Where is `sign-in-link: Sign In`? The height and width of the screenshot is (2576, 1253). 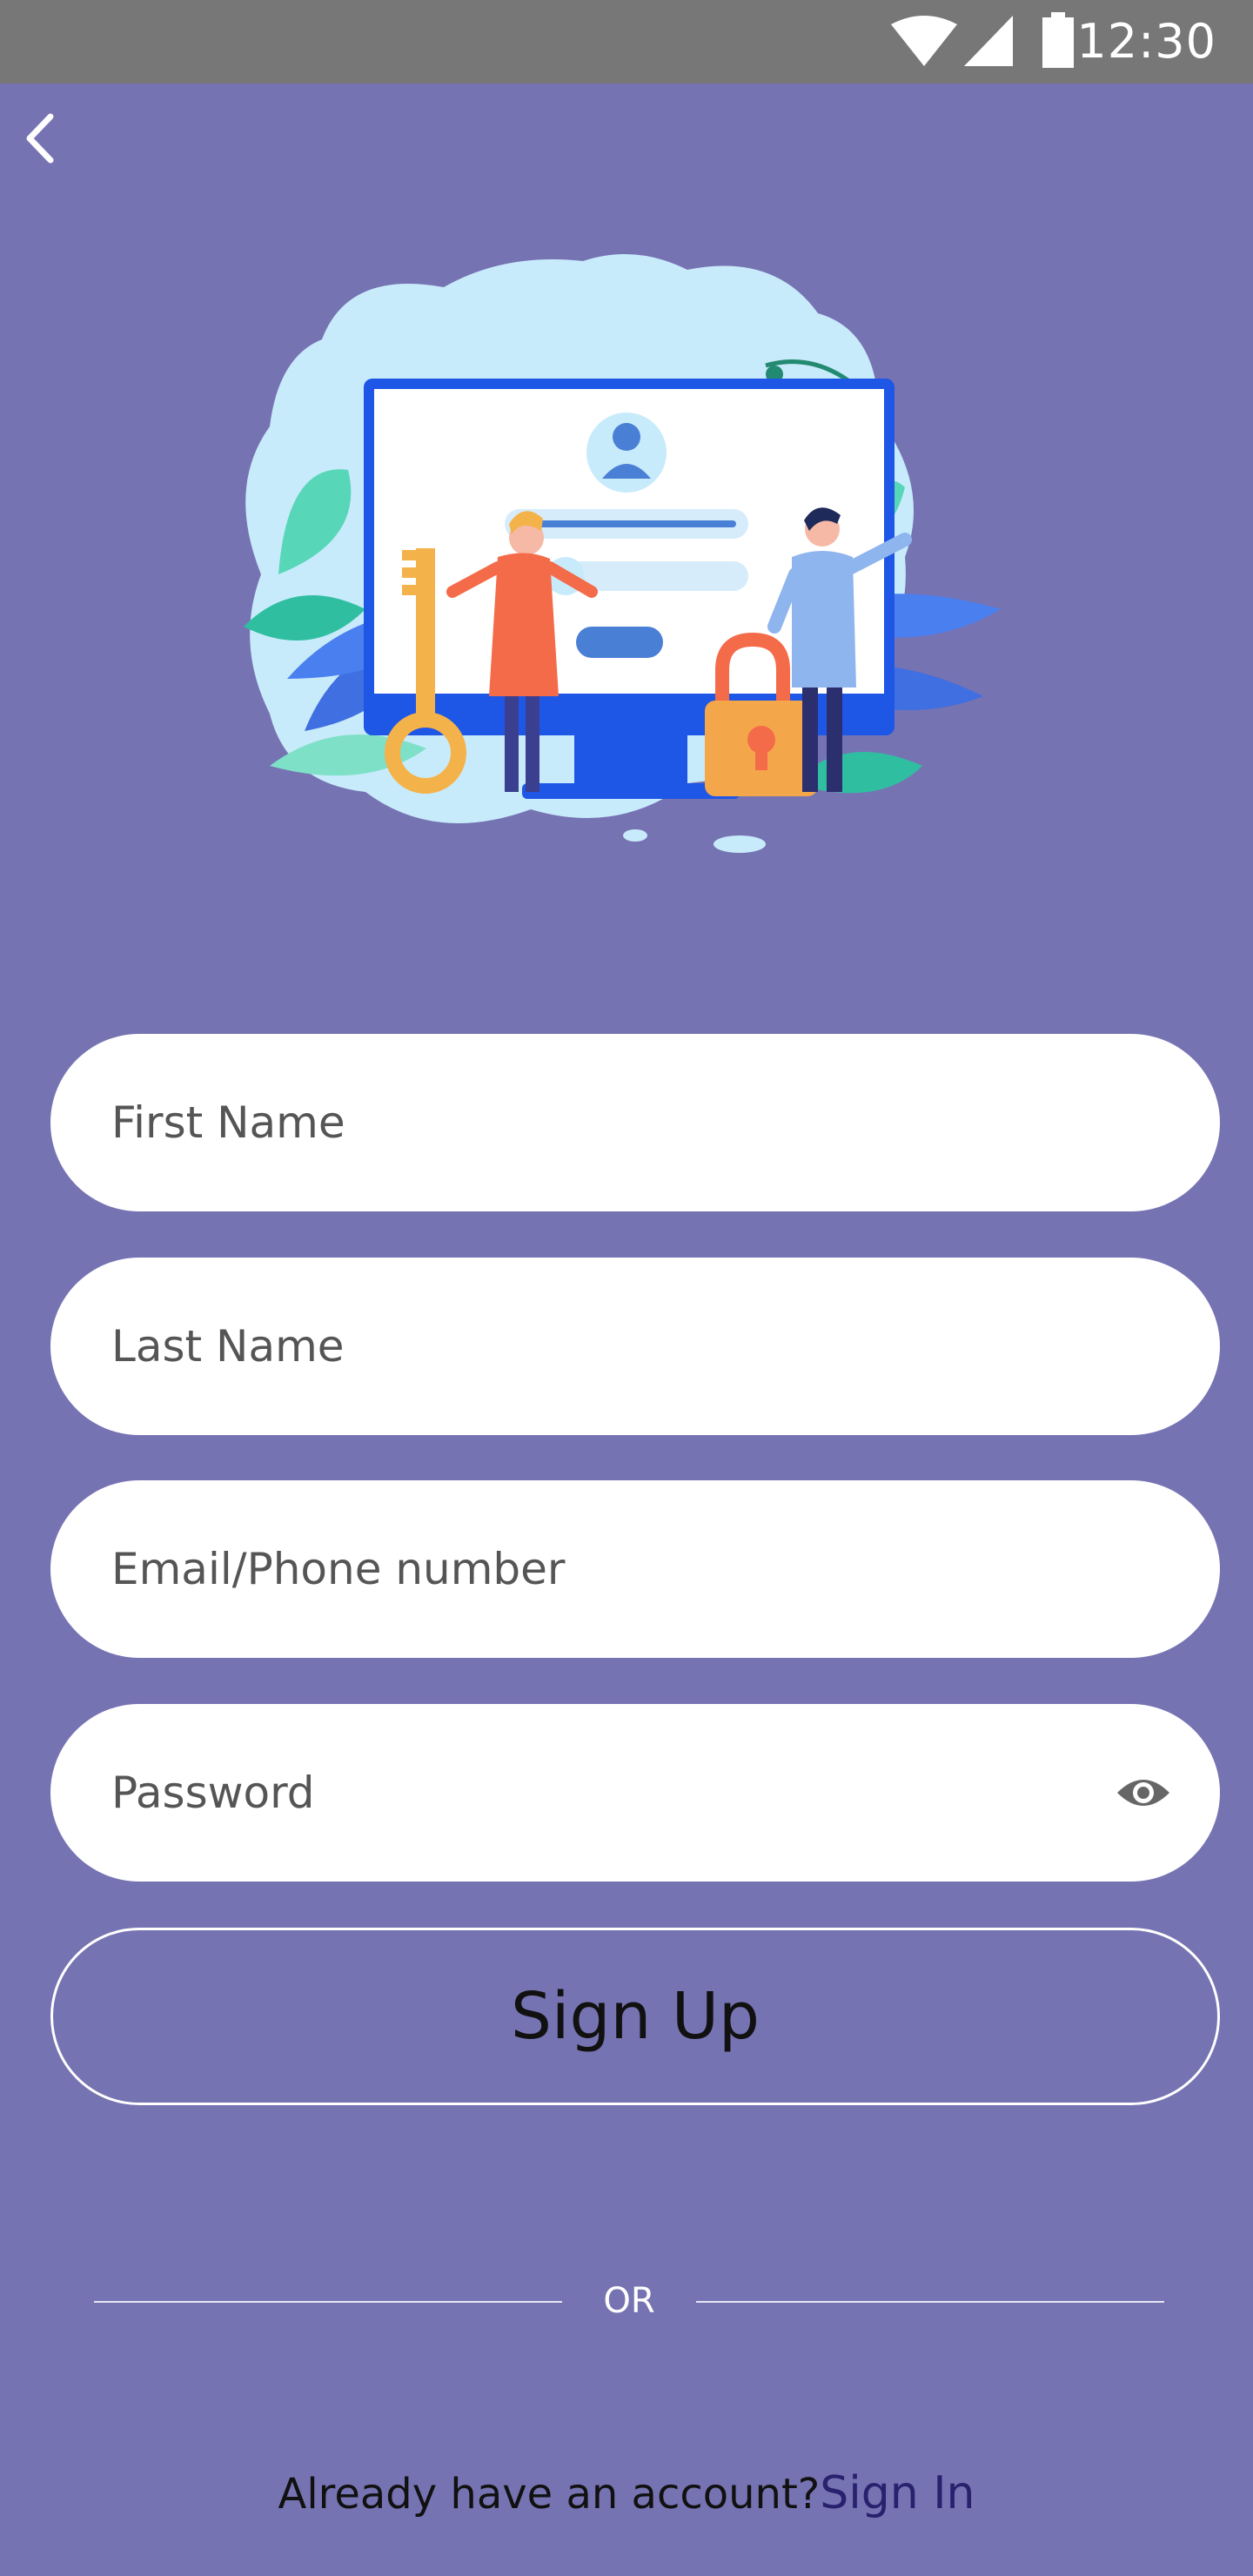 sign-in-link: Sign In is located at coordinates (898, 2493).